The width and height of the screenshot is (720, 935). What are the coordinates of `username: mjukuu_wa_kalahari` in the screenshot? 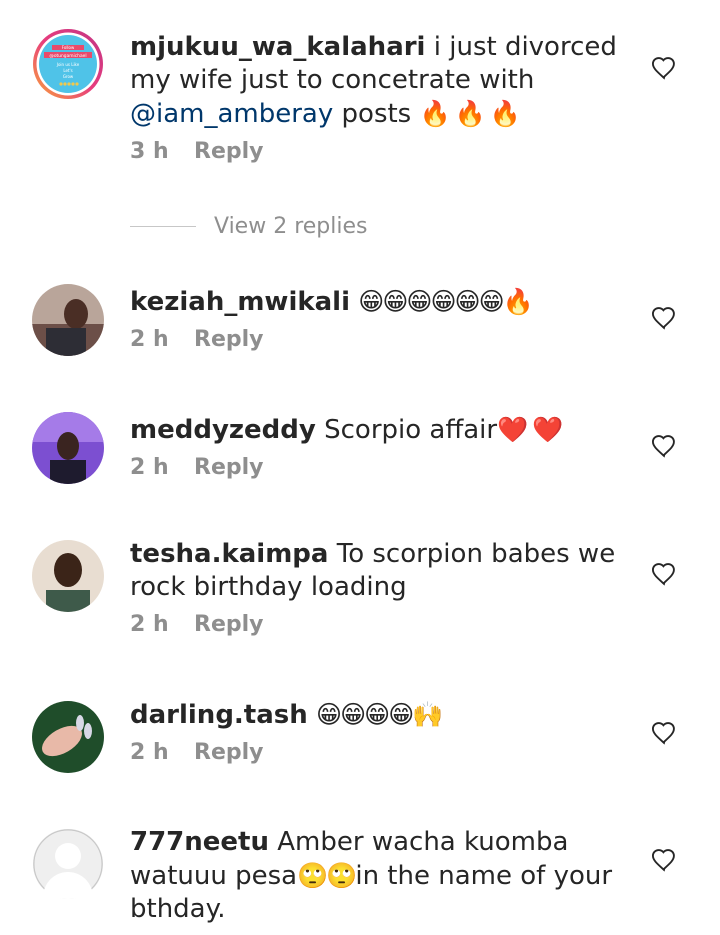 It's located at (277, 47).